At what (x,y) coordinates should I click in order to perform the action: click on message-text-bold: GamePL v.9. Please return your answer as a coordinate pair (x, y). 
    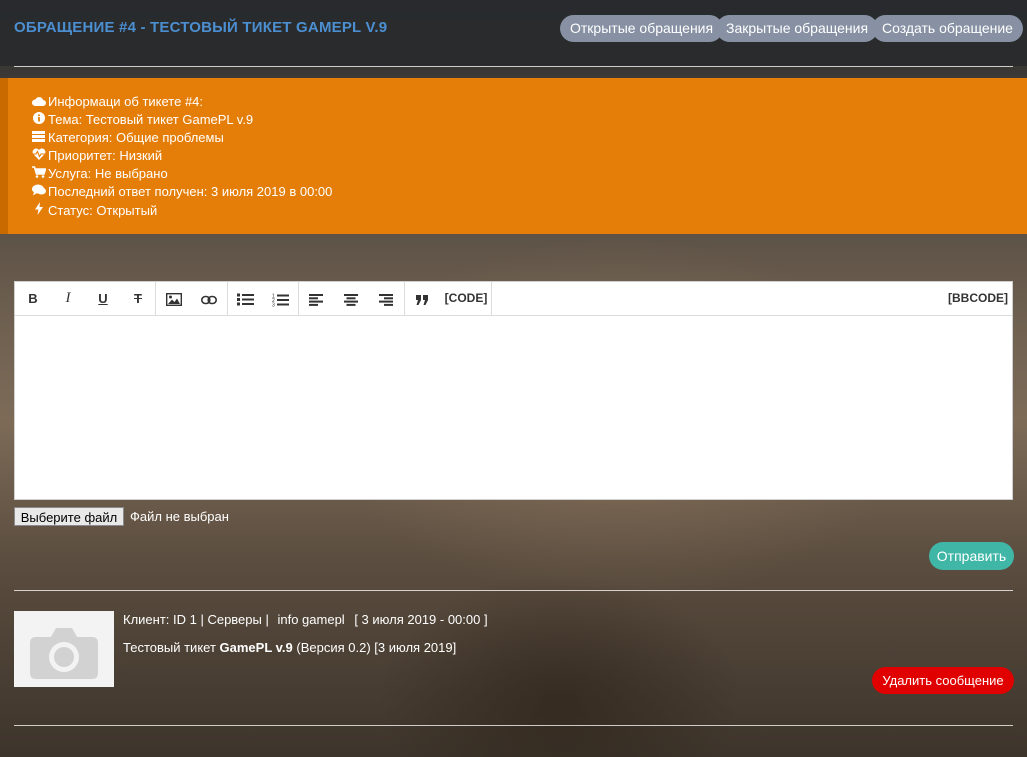
    Looking at the image, I should click on (256, 647).